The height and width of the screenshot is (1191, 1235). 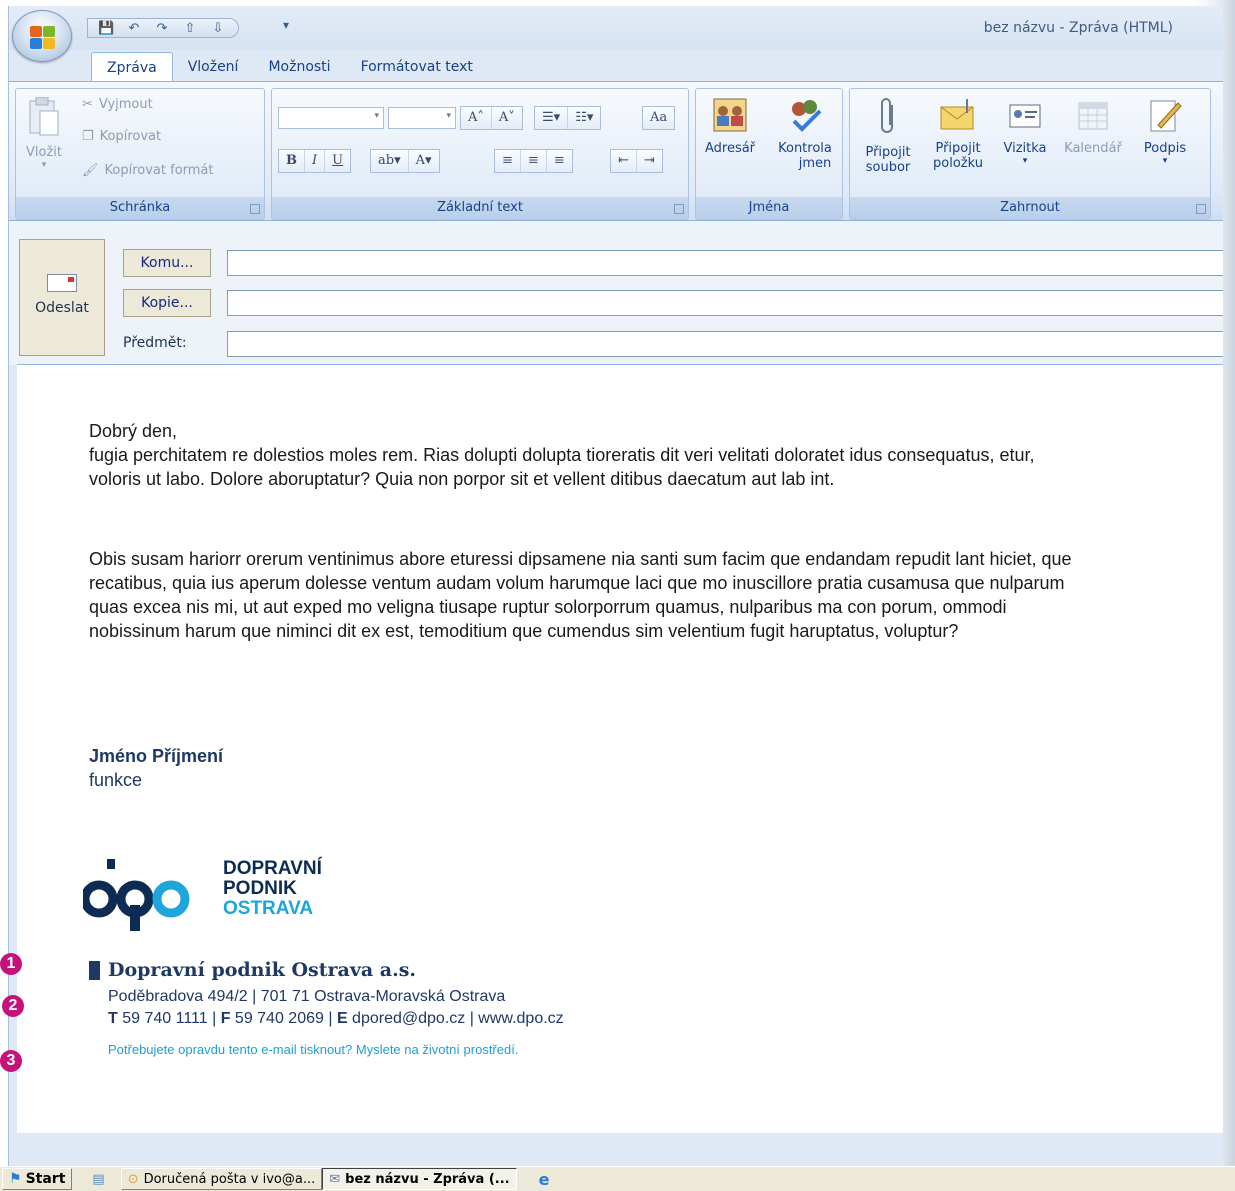 I want to click on tab-options: Možnosti, so click(x=299, y=67).